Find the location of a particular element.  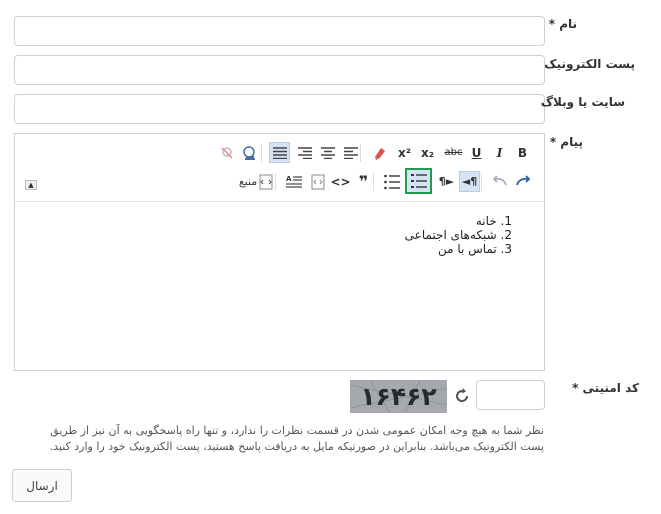

paragraph-format-icon: A is located at coordinates (293, 181).